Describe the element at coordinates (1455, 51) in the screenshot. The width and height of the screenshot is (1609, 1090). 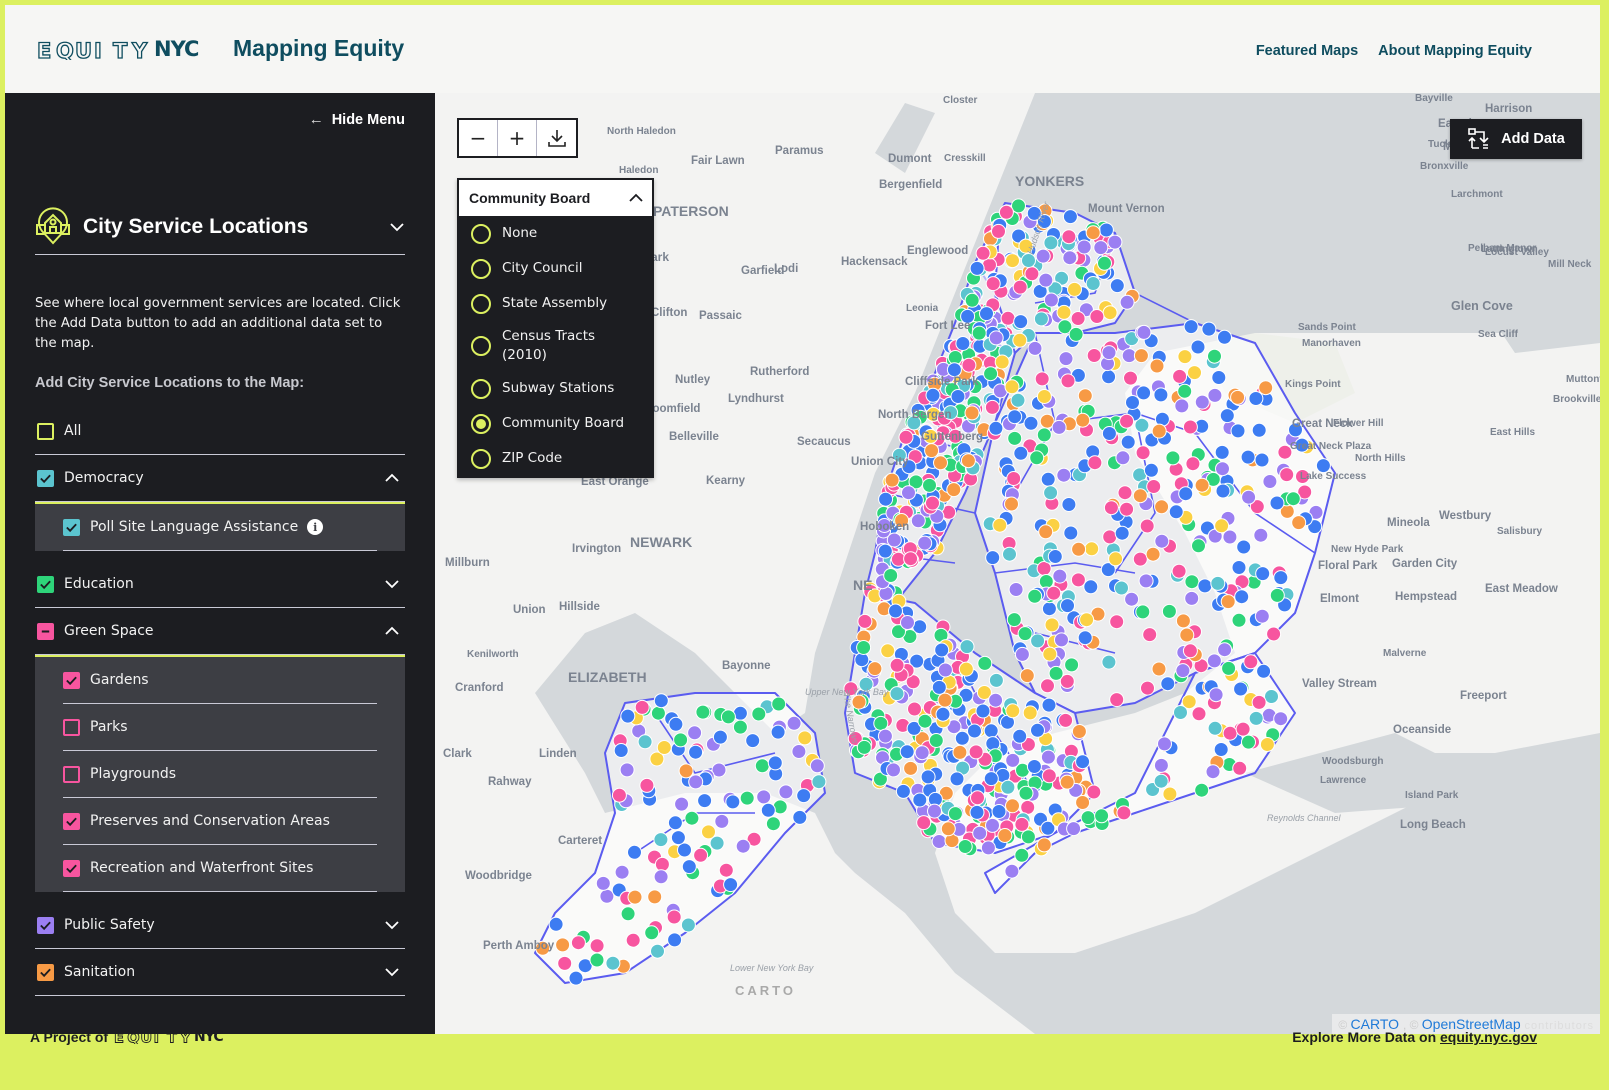
I see `nav-about-mapping-equity: About Mapping Equity` at that location.